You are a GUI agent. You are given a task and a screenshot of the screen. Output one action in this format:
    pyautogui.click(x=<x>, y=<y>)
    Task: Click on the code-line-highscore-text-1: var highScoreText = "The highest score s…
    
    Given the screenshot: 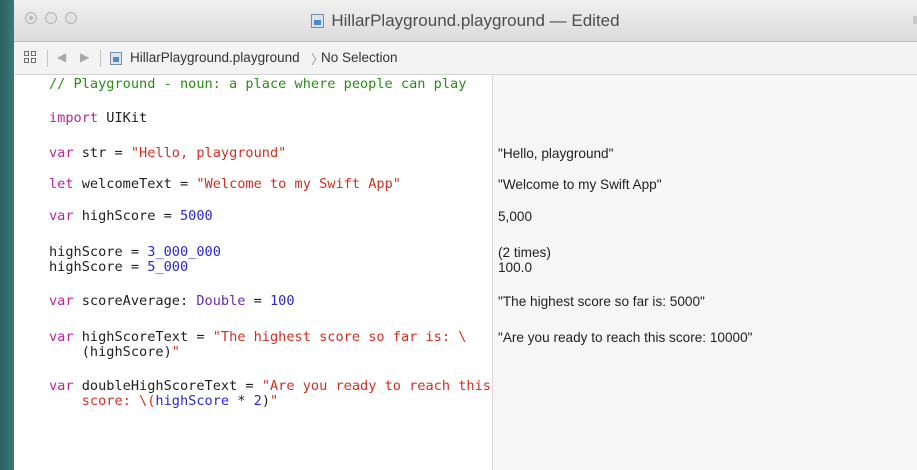 What is the action you would take?
    pyautogui.click(x=257, y=337)
    